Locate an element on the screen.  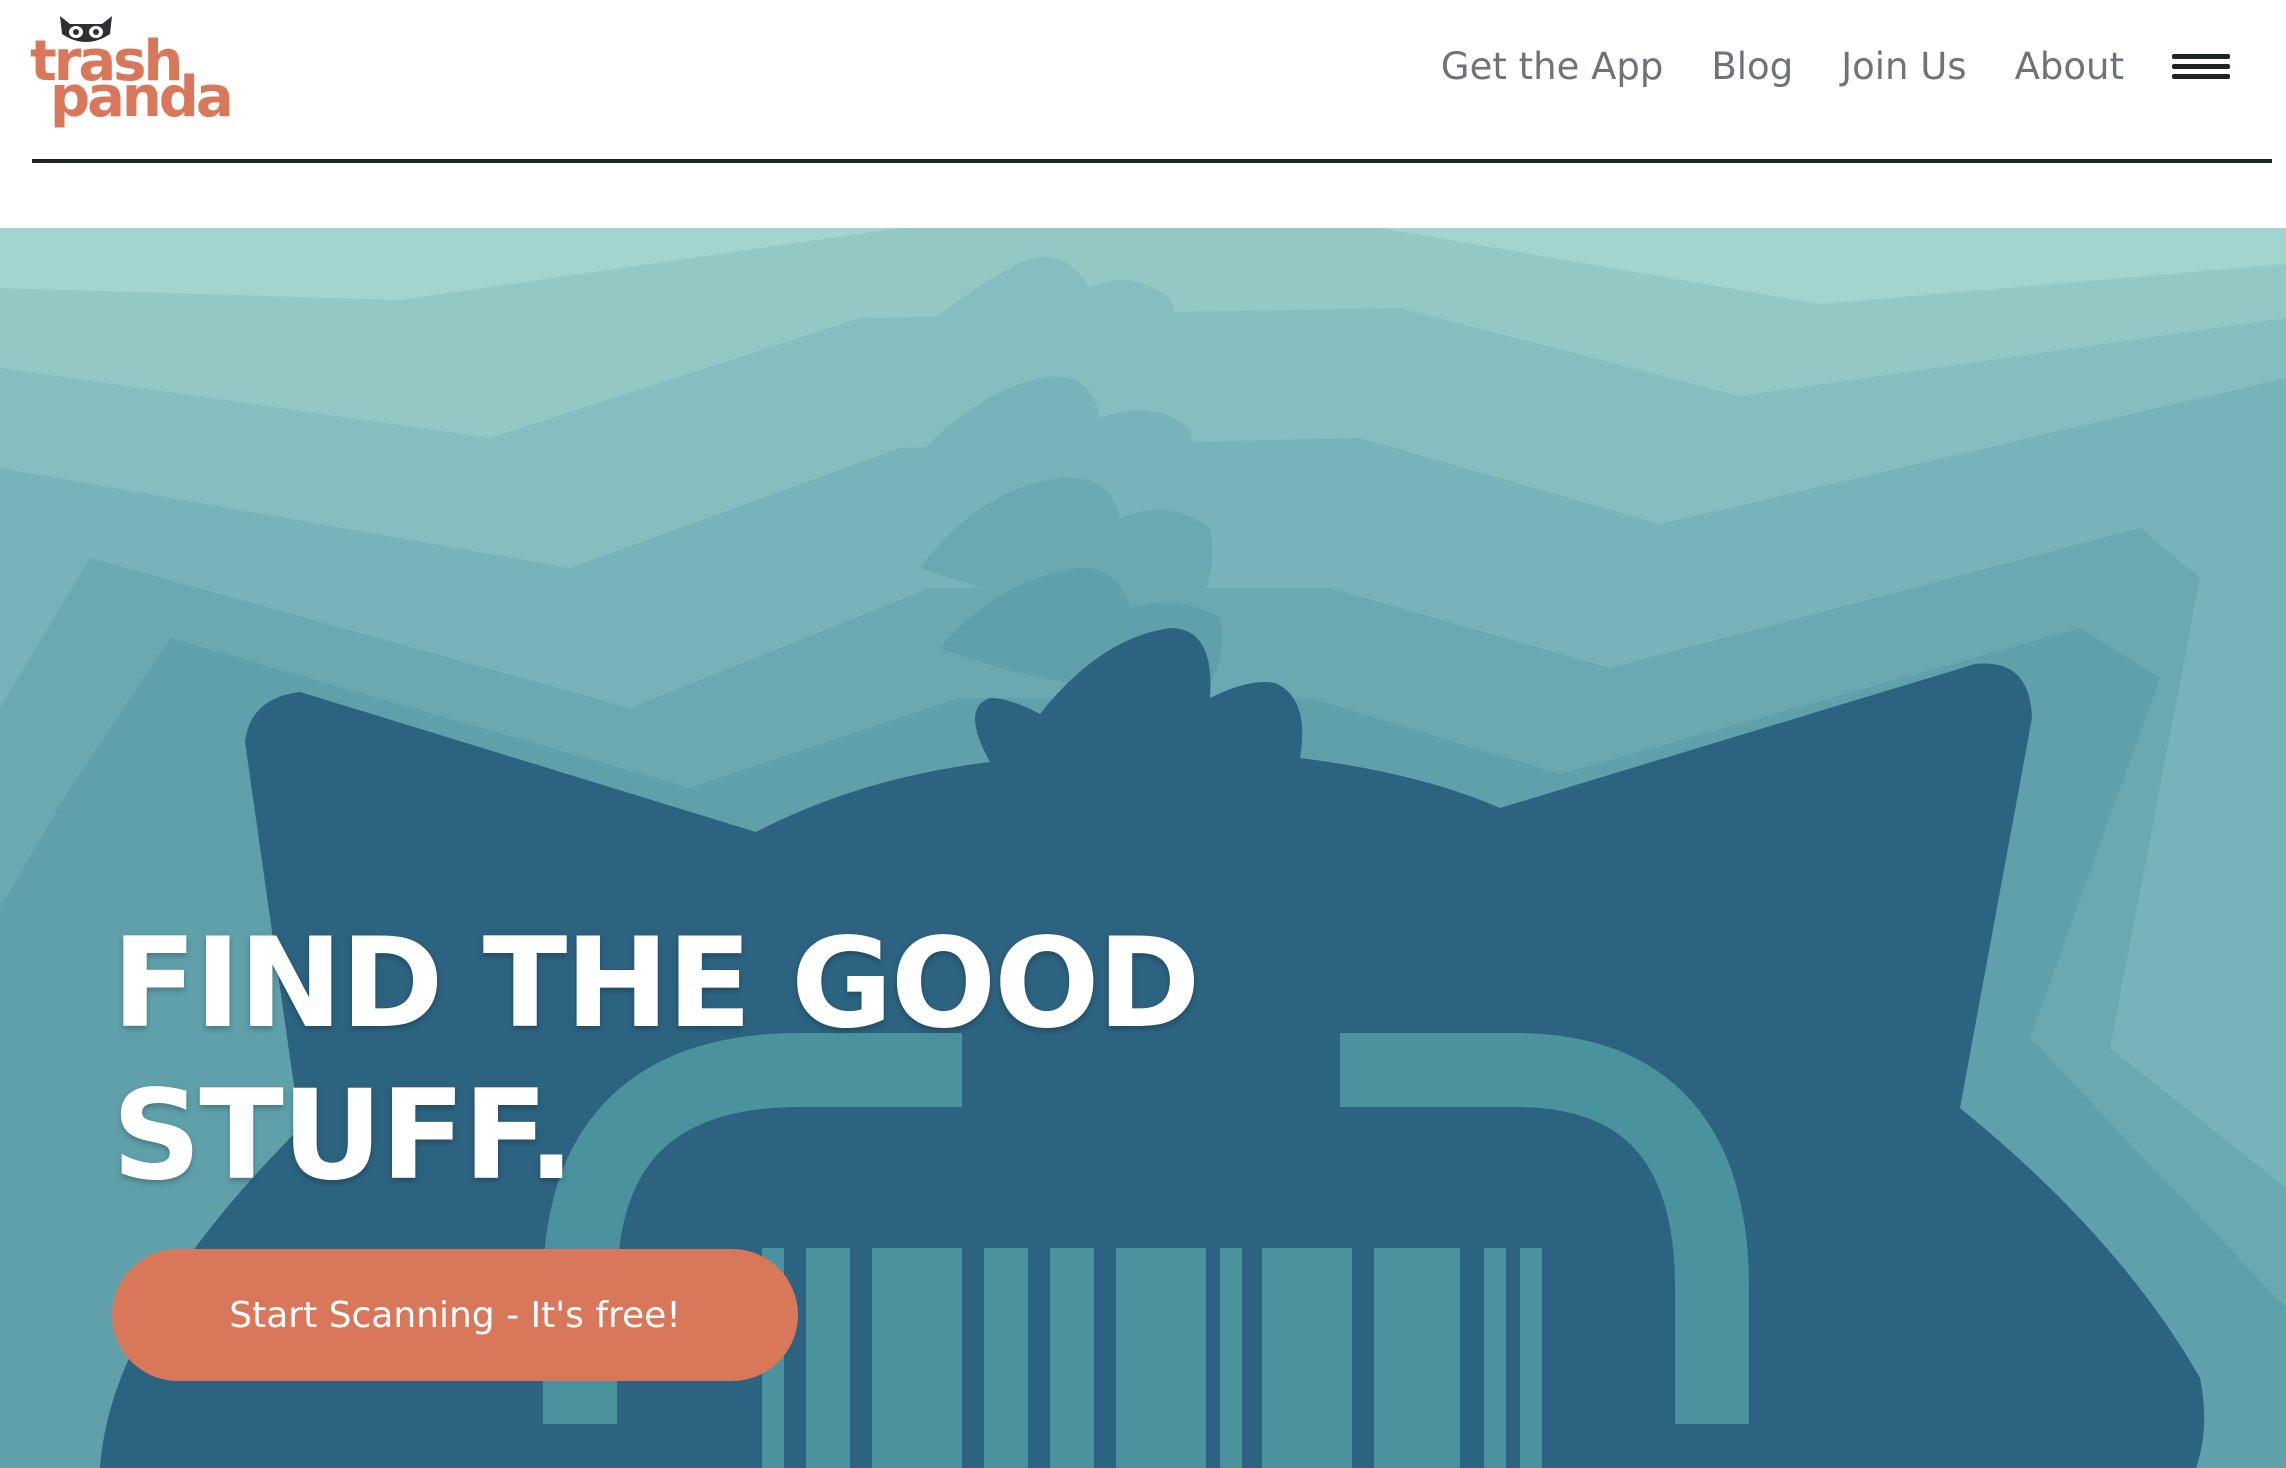
main-nav: Get the App Blog Join Us About is located at coordinates (1811, 66).